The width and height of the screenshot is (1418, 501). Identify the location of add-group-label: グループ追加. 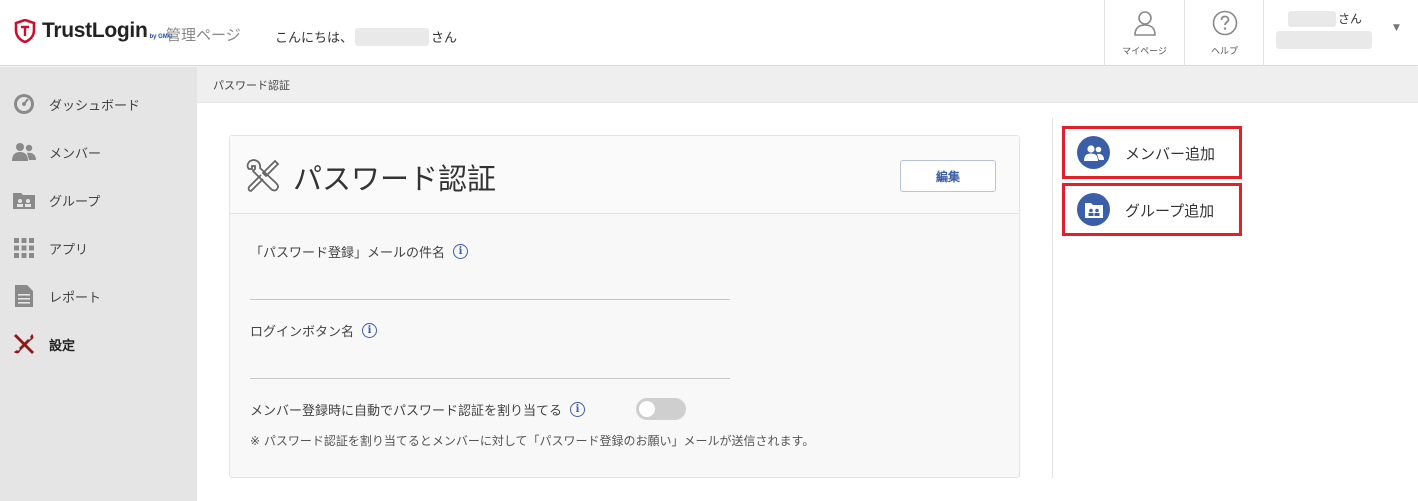
(1170, 211).